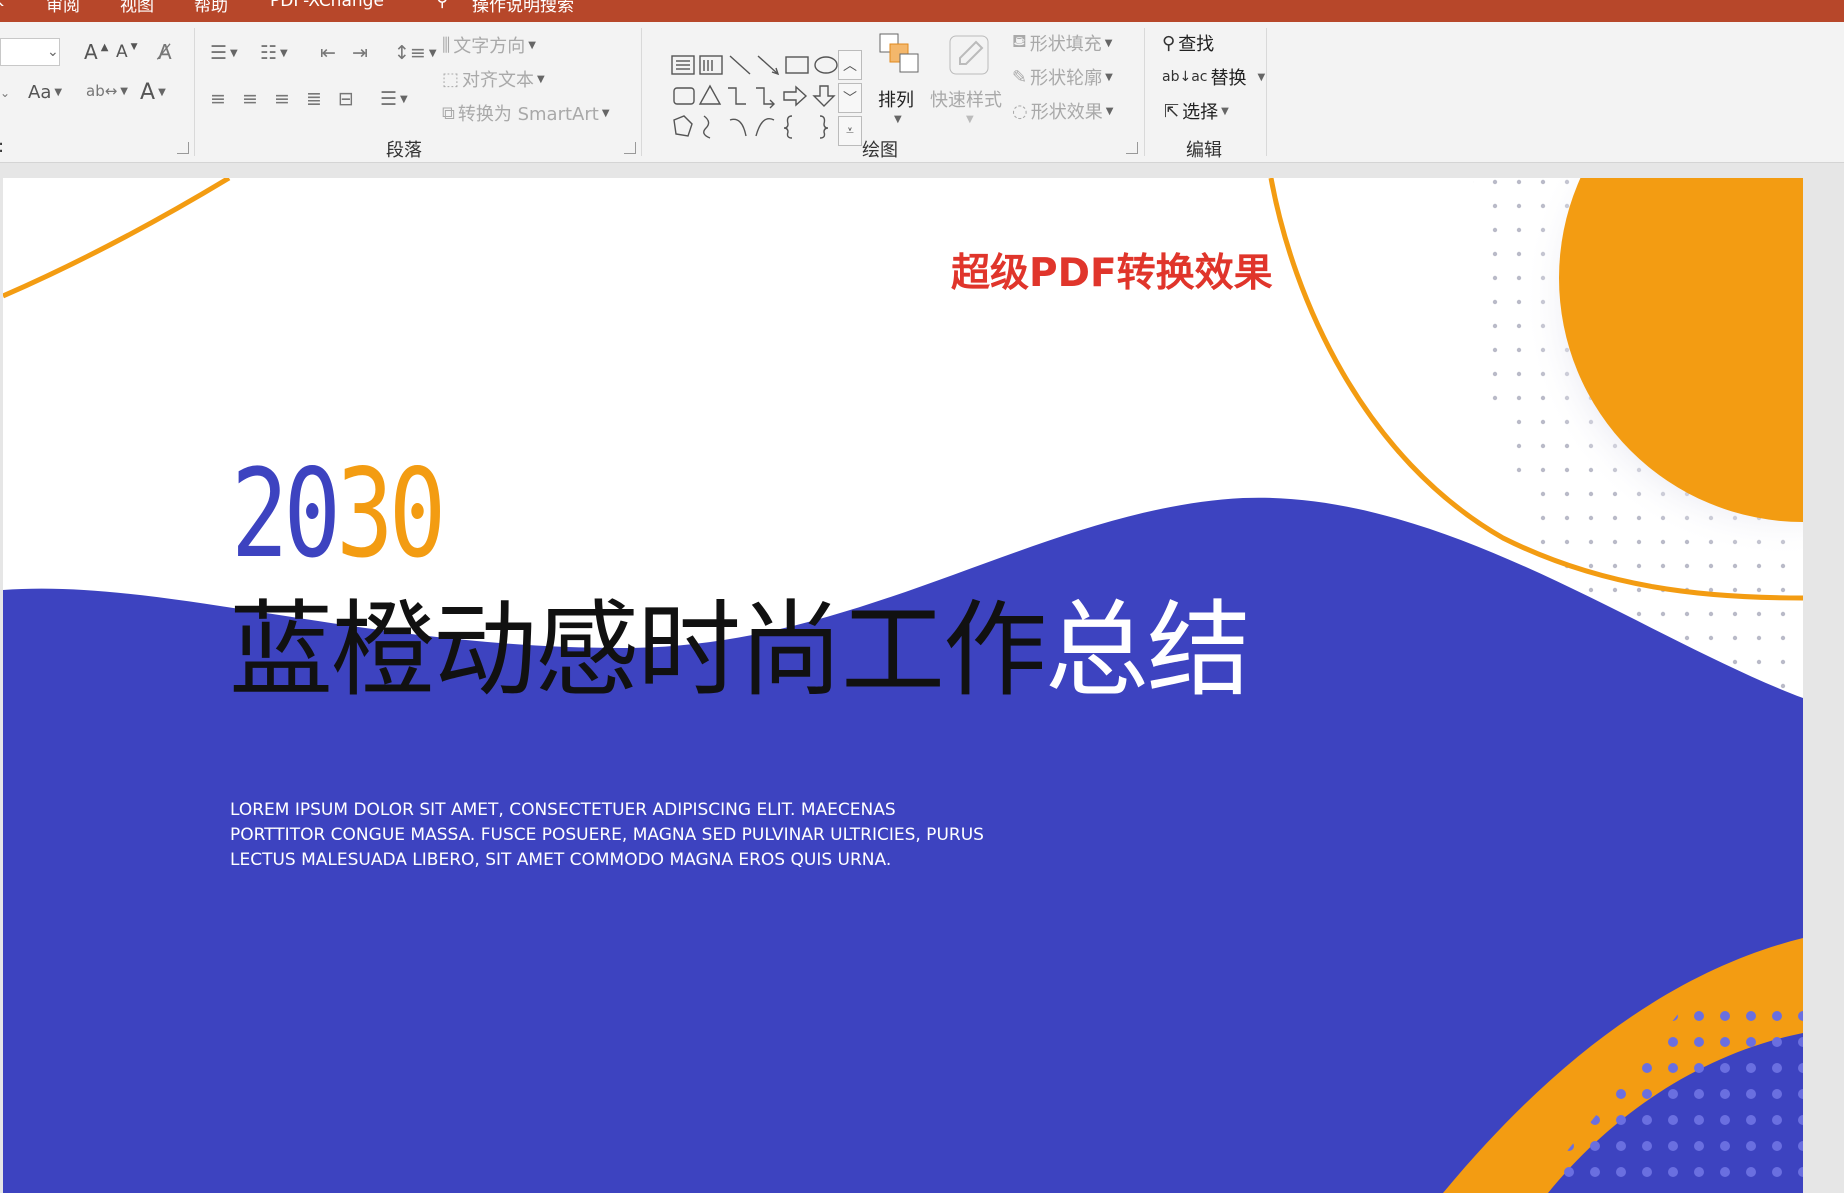 The height and width of the screenshot is (1193, 1844). I want to click on year-part-blue: 20, so click(286, 514).